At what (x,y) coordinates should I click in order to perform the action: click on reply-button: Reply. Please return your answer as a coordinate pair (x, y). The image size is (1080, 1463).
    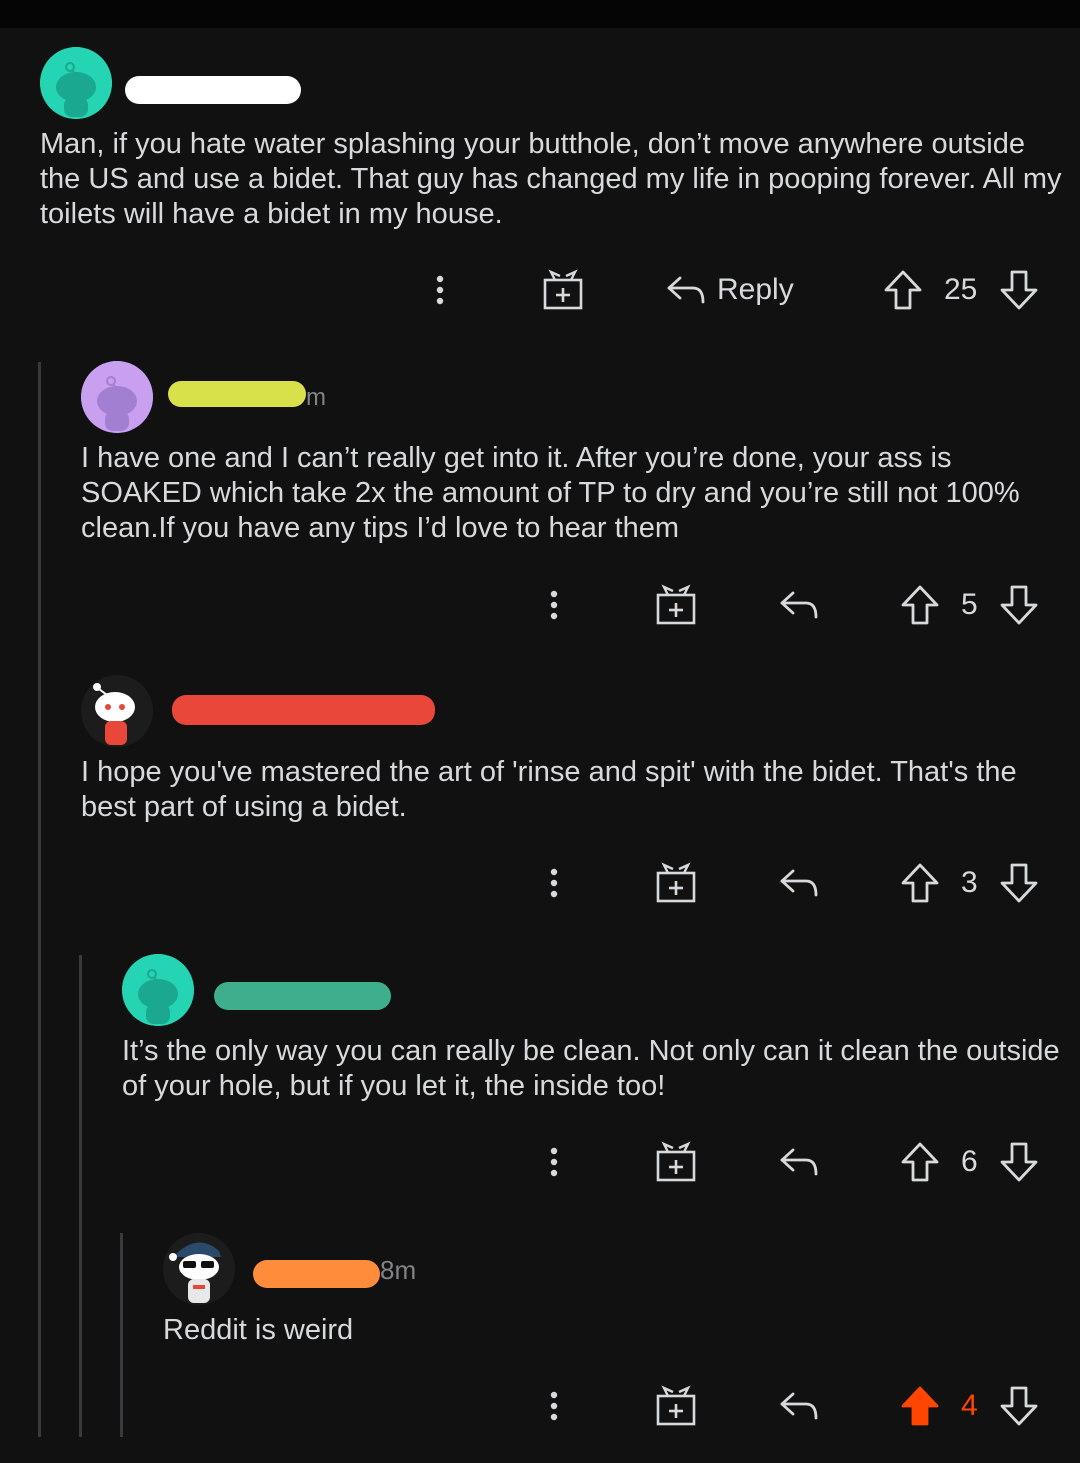
    Looking at the image, I should click on (729, 290).